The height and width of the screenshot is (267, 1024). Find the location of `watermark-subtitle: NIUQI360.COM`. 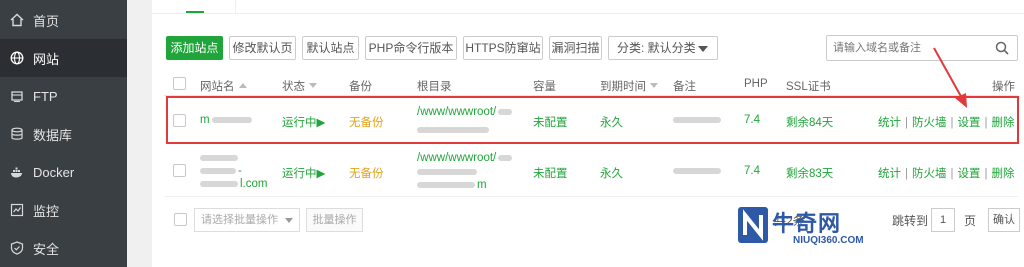

watermark-subtitle: NIUQI360.COM is located at coordinates (828, 240).